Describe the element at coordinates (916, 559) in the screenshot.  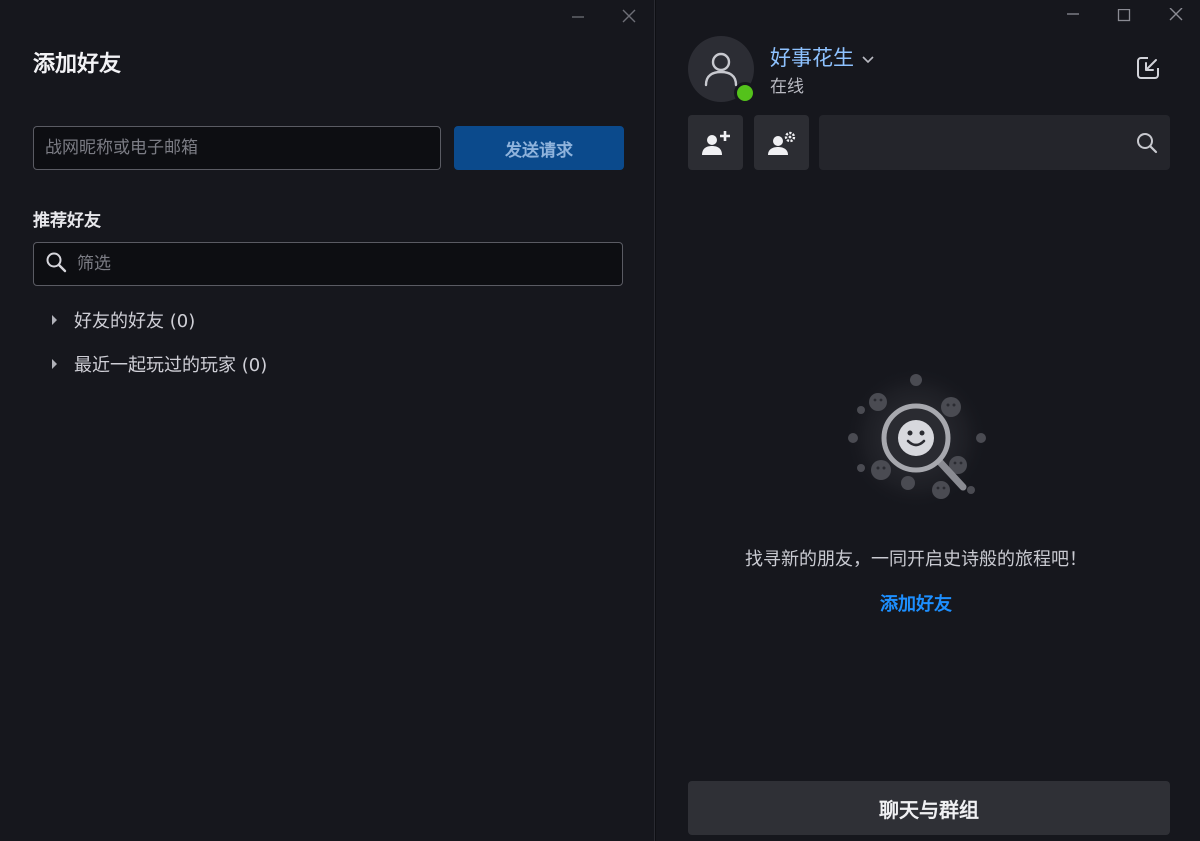
I see `empty-state-message: 找寻新的朋友，一同开启史诗般的旅程吧！` at that location.